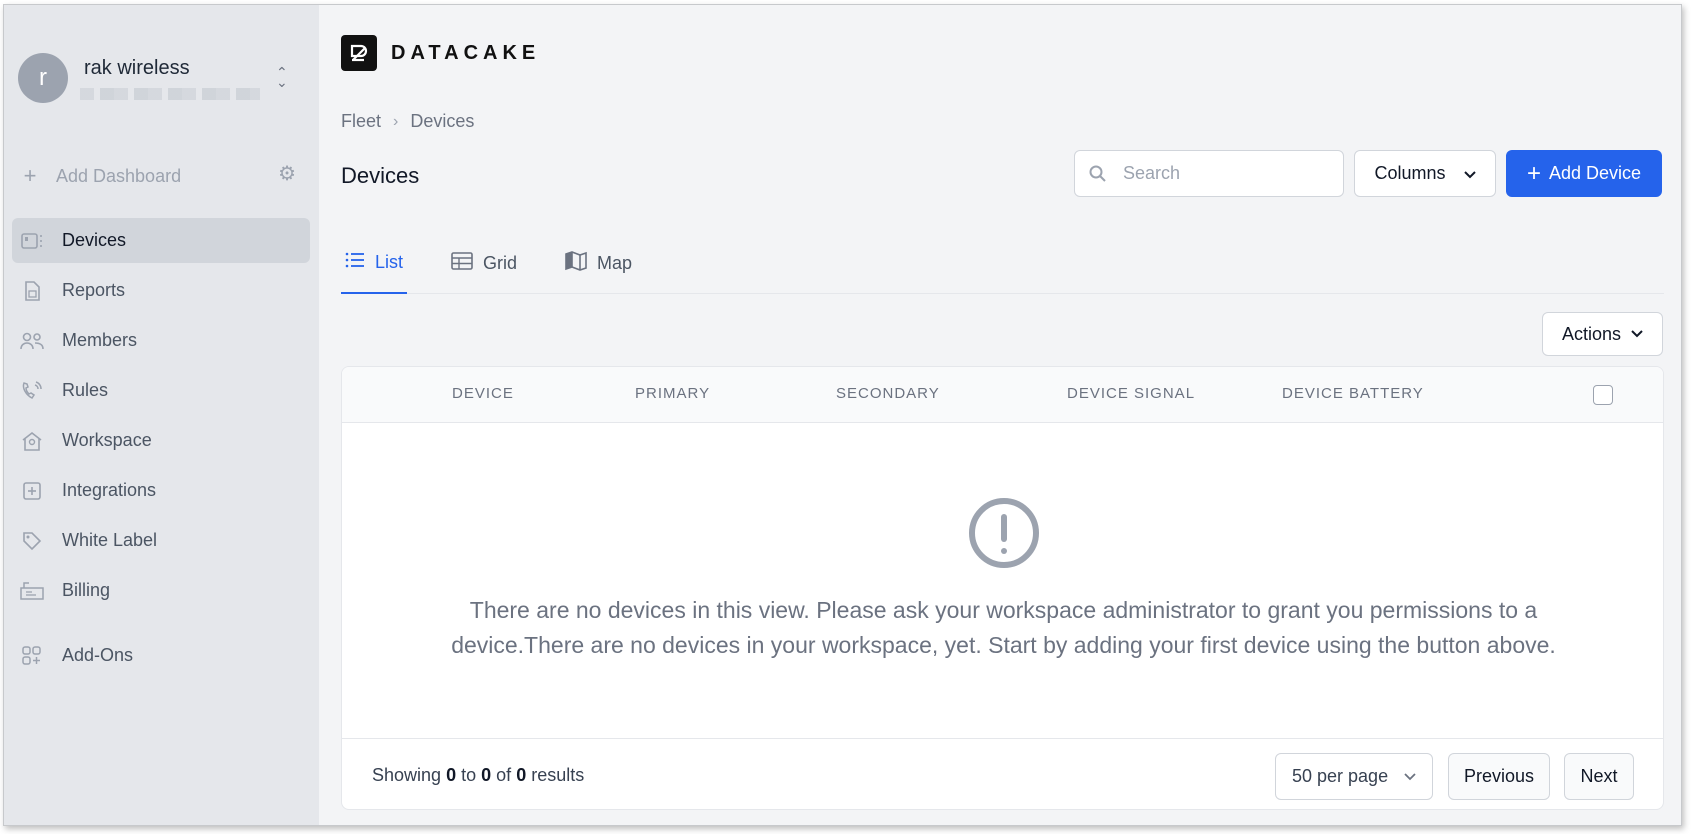 The width and height of the screenshot is (1694, 834). Describe the element at coordinates (137, 68) in the screenshot. I see `user-name: rak wireless` at that location.